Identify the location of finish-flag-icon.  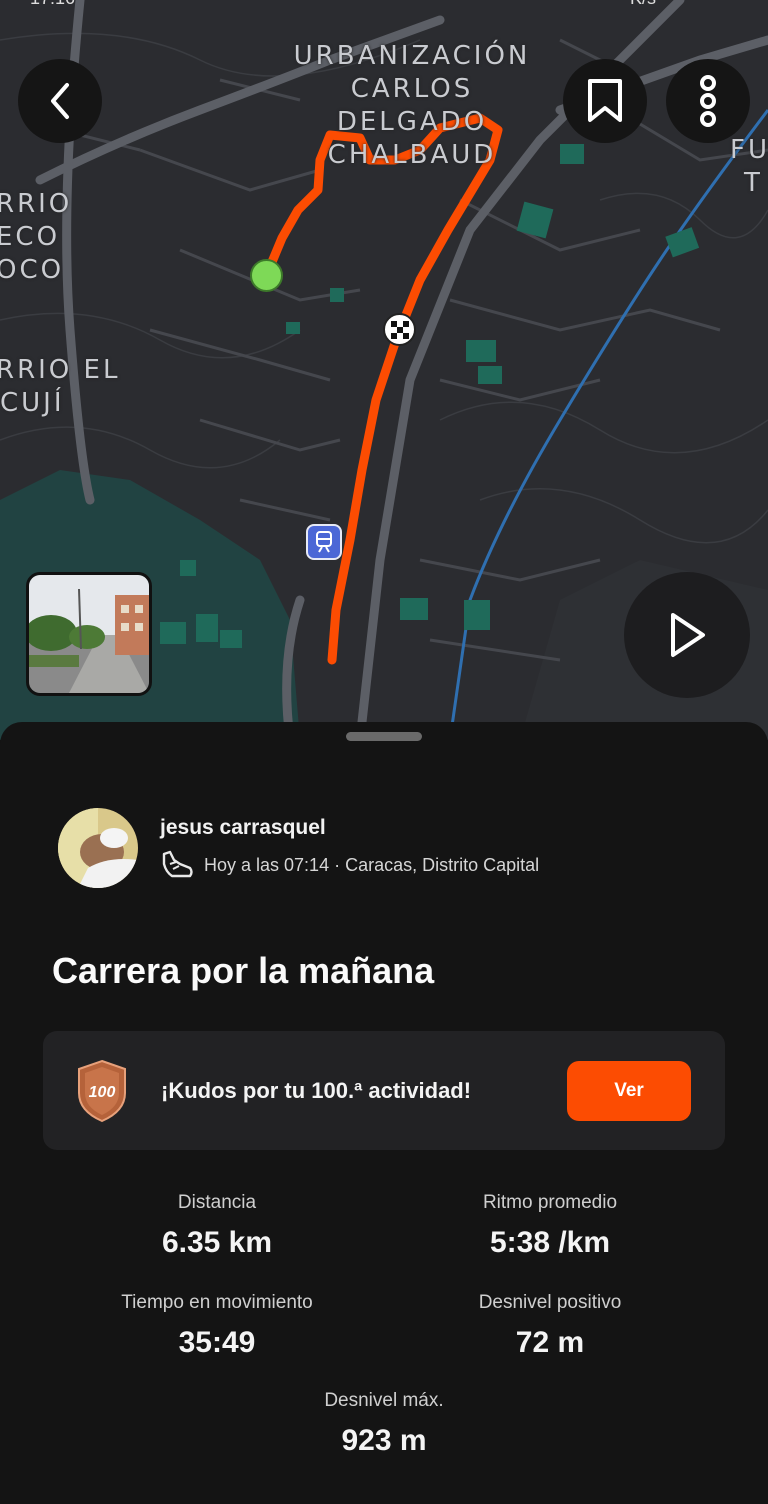
(399, 329).